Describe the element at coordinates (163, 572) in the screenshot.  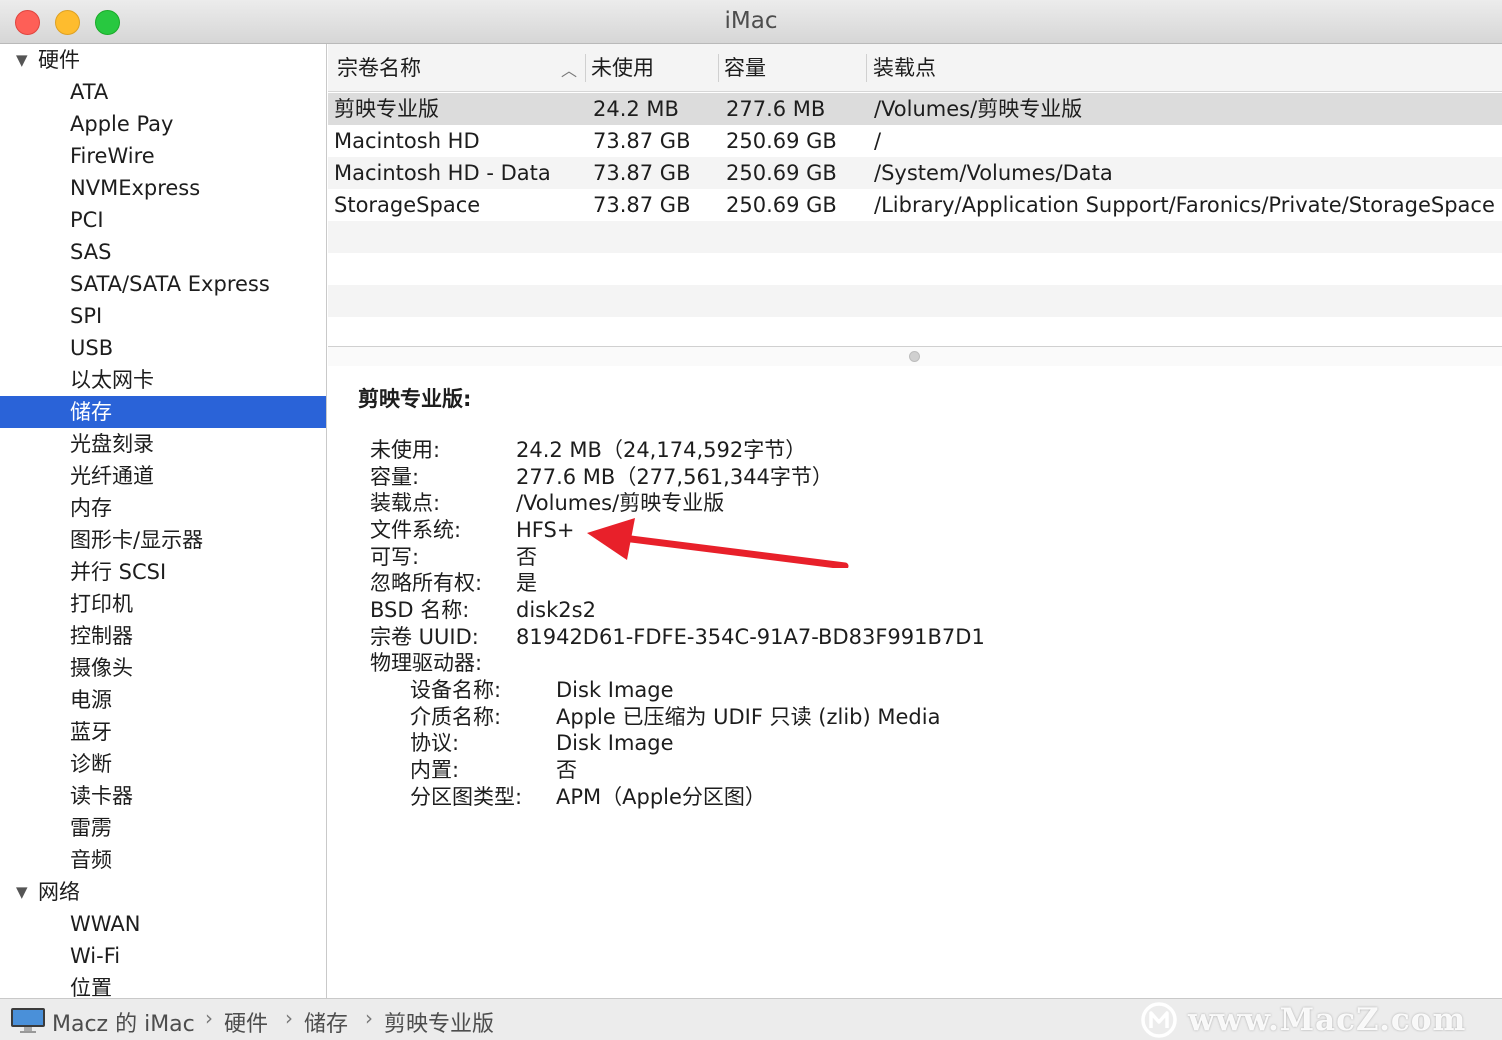
I see `sidebar-item-parallel-scsi: 并行 SCSI` at that location.